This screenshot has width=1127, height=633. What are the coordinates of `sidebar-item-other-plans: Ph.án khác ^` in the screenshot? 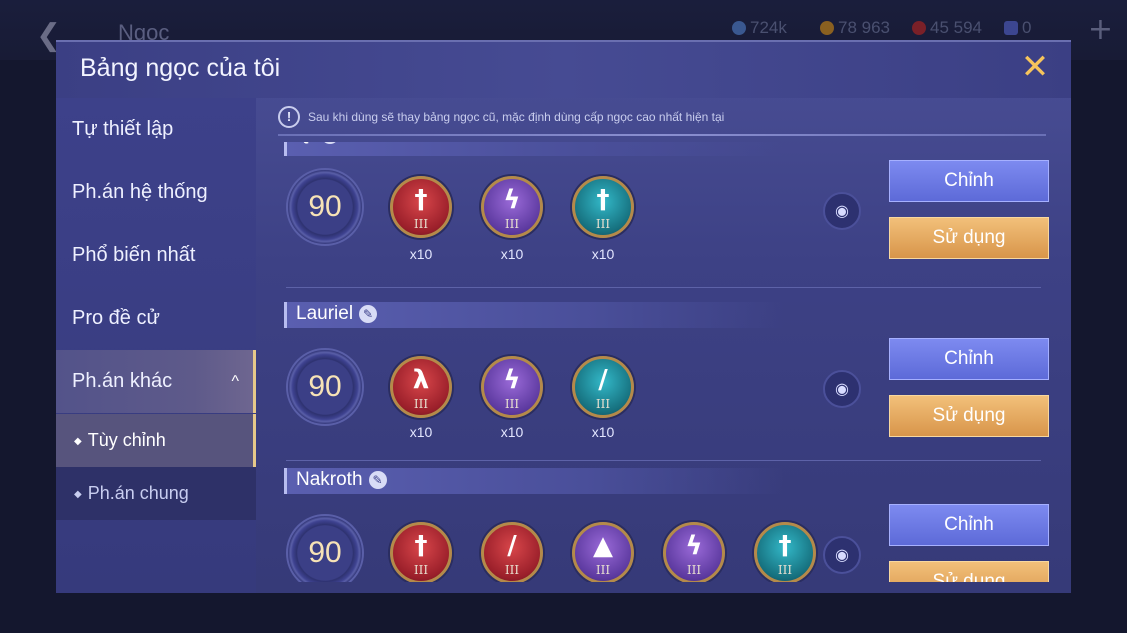 It's located at (156, 381).